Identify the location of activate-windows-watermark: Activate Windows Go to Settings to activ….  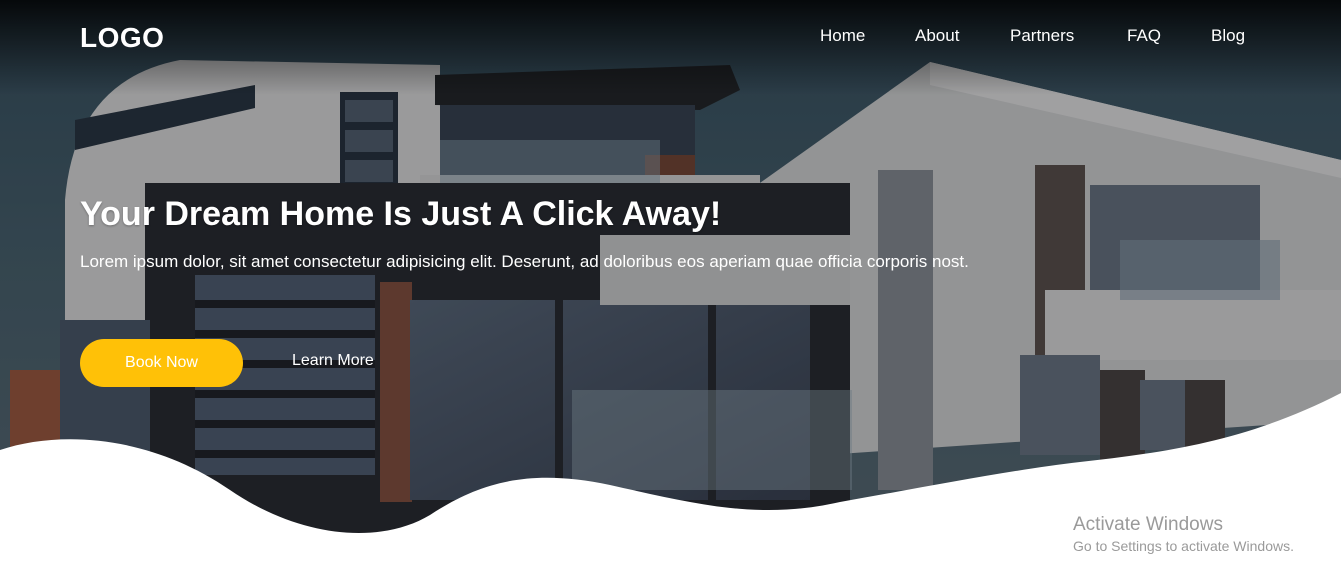
(1183, 534).